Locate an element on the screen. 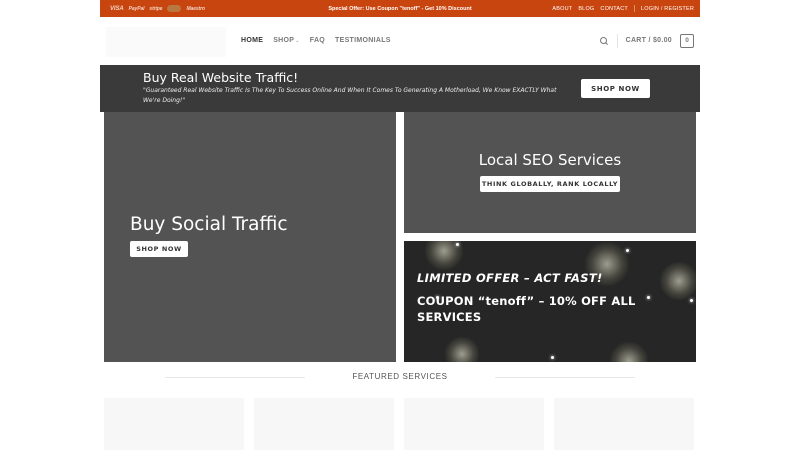 This screenshot has width=800, height=450. nav-shop: SHOP⌄ is located at coordinates (286, 40).